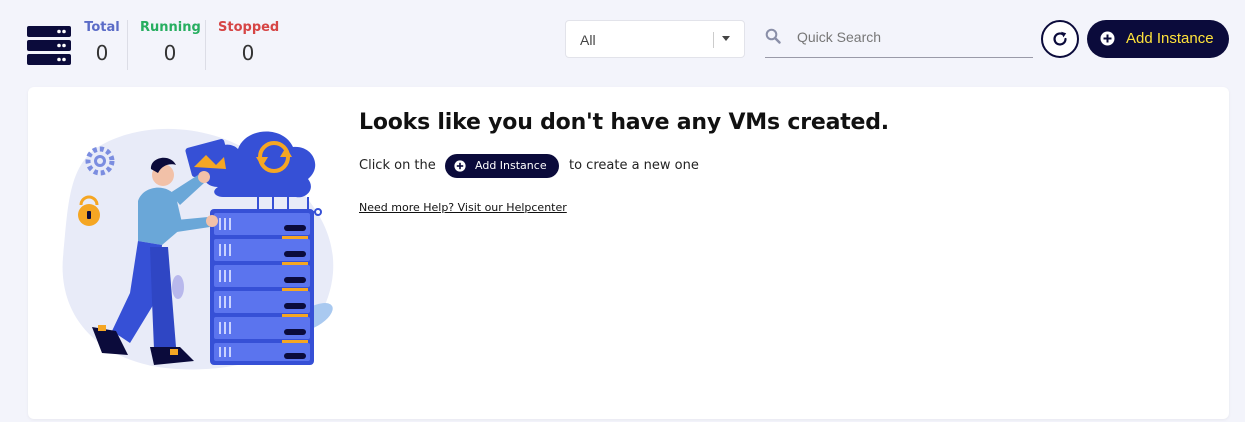 The height and width of the screenshot is (422, 1245). Describe the element at coordinates (773, 36) in the screenshot. I see `search-icon` at that location.